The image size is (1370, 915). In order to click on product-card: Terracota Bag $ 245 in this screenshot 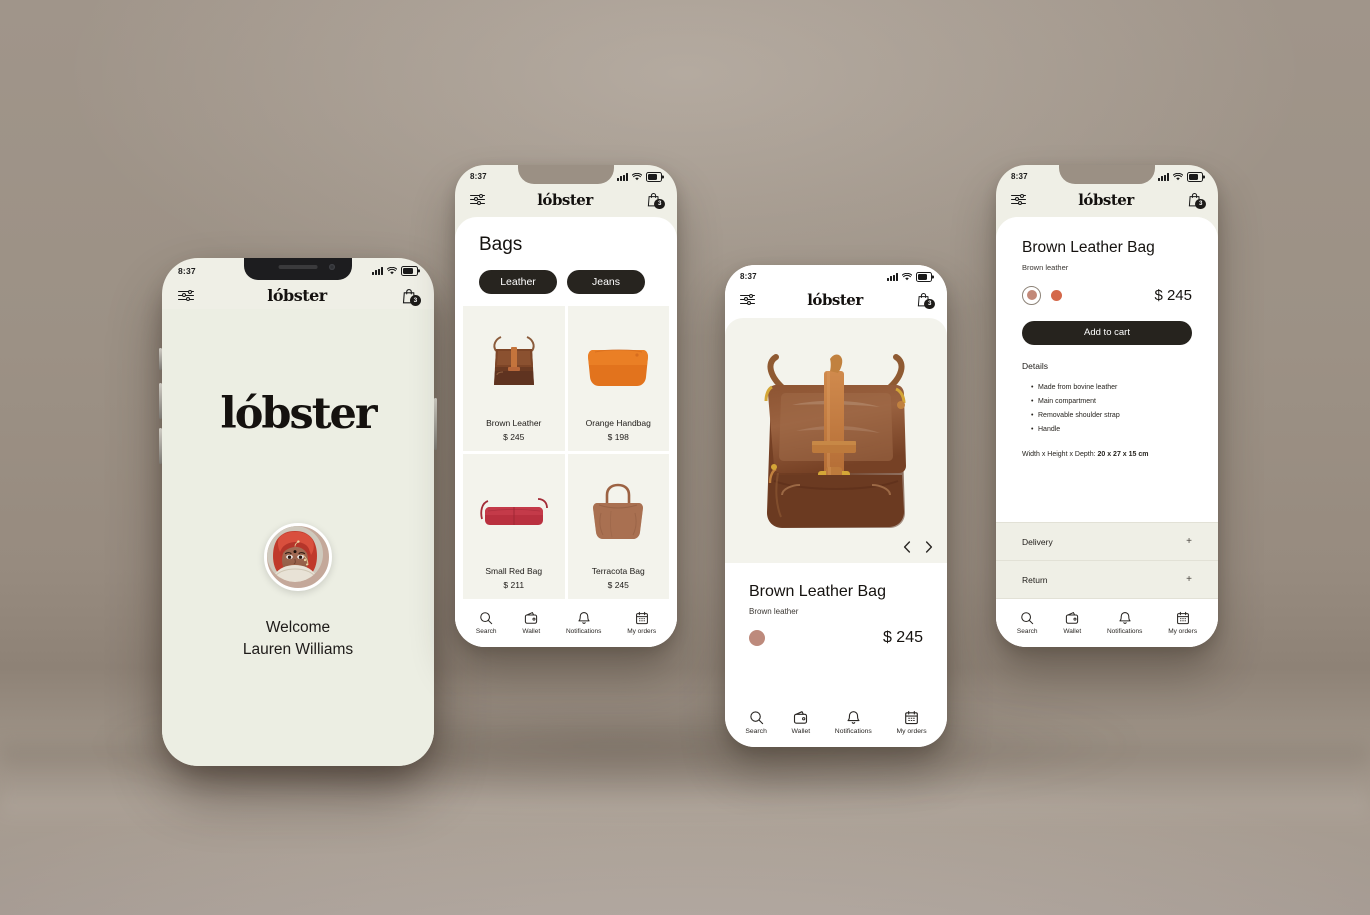, I will do `click(618, 526)`.